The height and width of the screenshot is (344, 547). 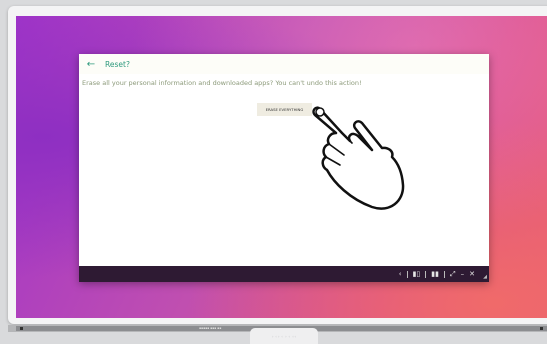 I want to click on dialog-header: ← Reset?, so click(x=284, y=64).